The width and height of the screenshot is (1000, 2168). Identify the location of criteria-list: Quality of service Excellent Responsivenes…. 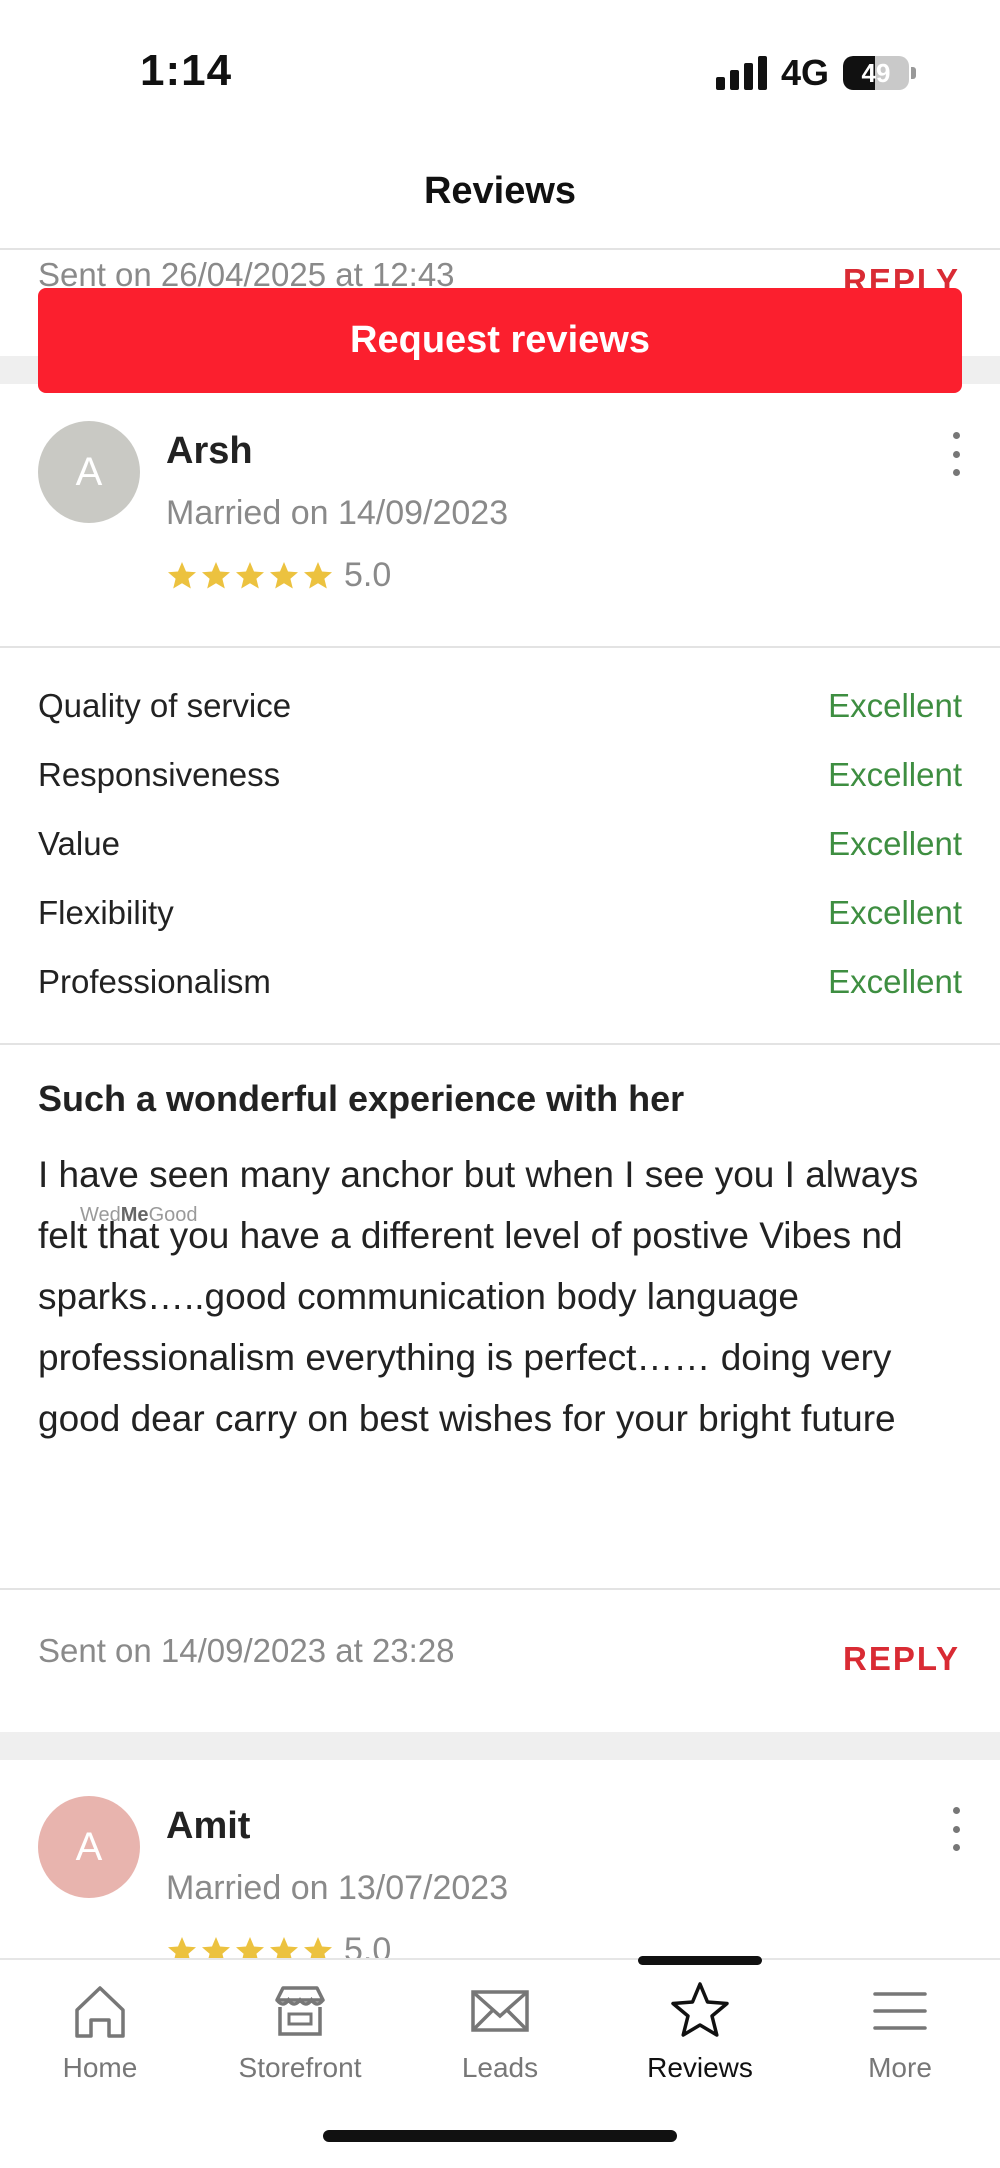
(500, 843).